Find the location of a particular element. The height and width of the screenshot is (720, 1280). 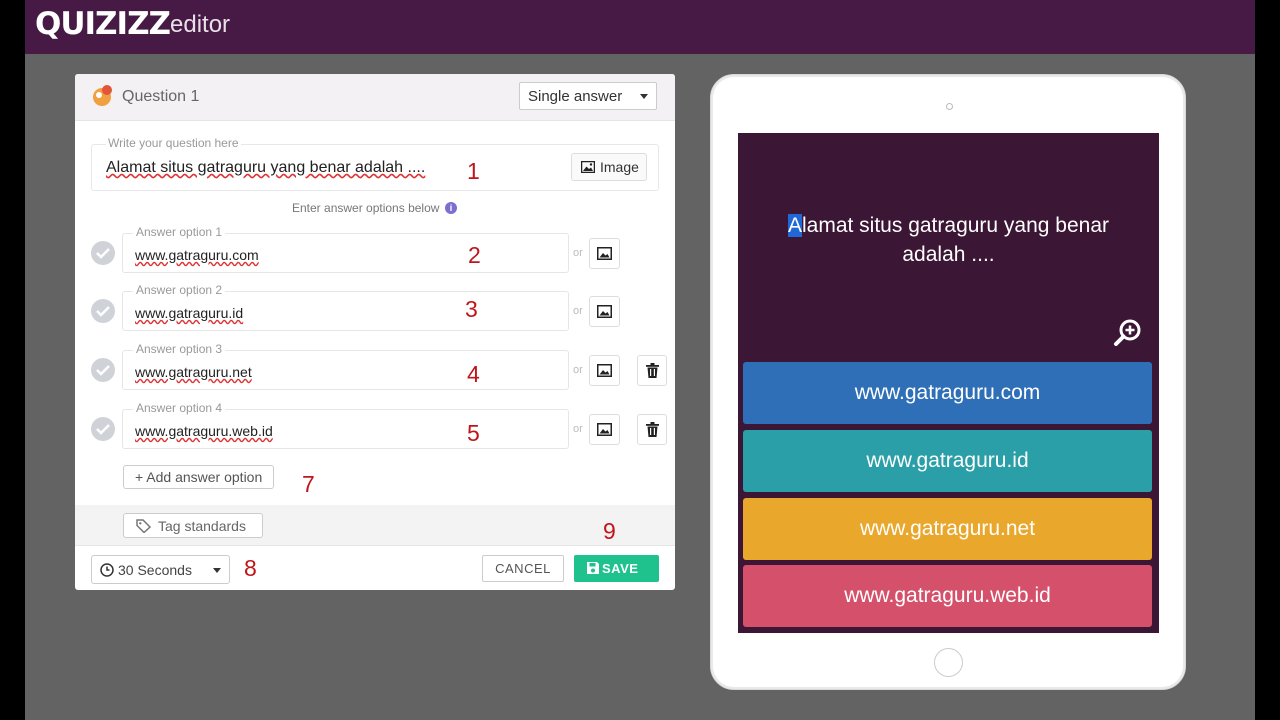

add-answer-option-button: + Add answer option is located at coordinates (198, 477).